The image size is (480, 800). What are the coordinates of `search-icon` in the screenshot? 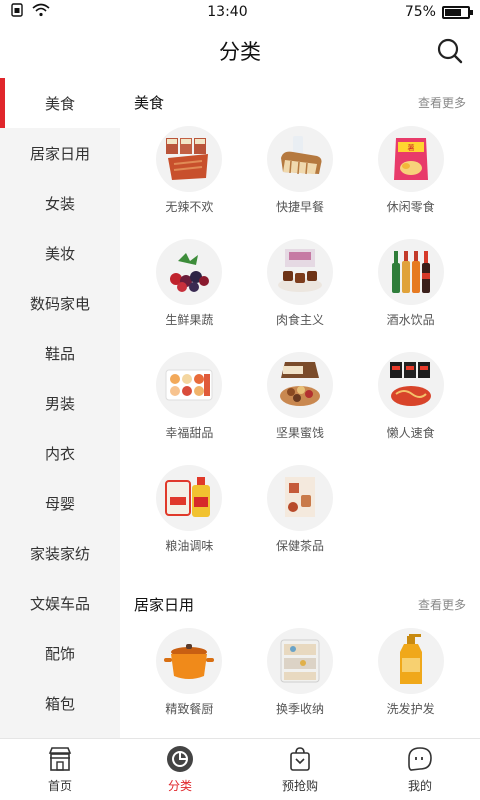 It's located at (450, 51).